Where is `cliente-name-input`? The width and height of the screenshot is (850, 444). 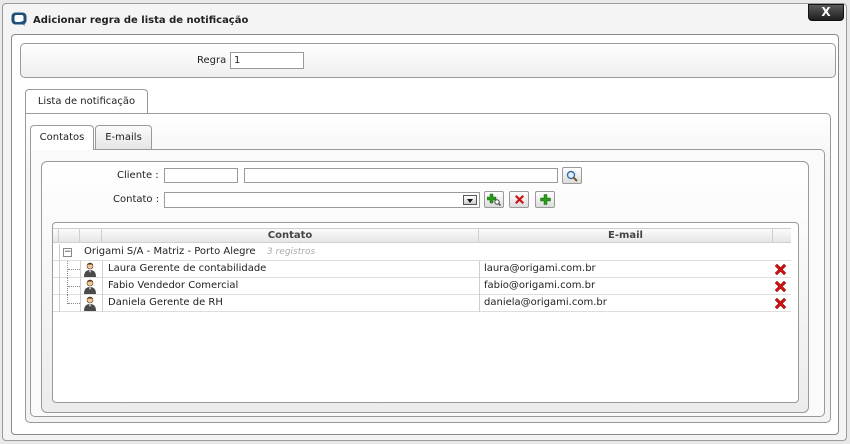
cliente-name-input is located at coordinates (401, 175).